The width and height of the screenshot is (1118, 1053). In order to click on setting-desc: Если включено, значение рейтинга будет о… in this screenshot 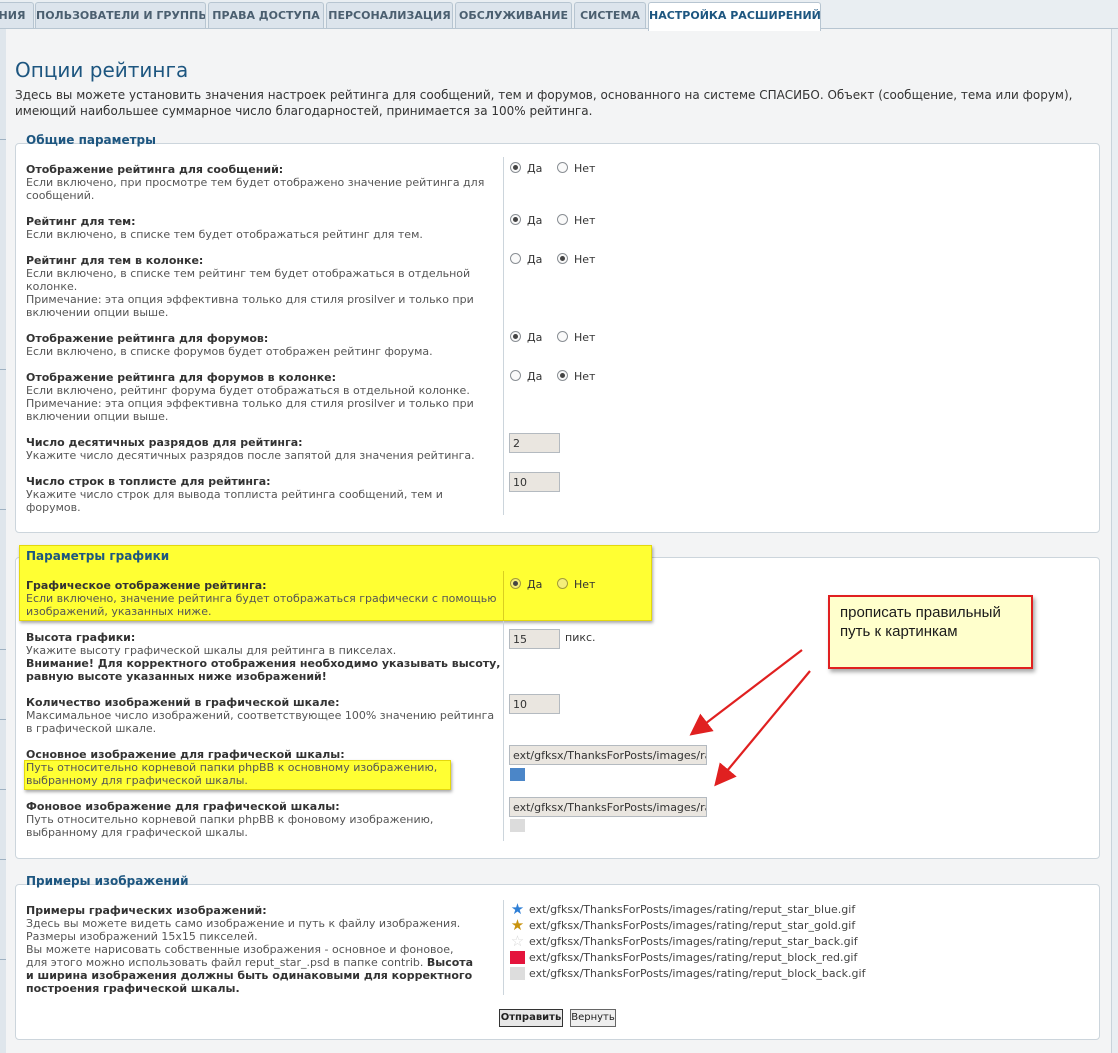, I will do `click(261, 605)`.